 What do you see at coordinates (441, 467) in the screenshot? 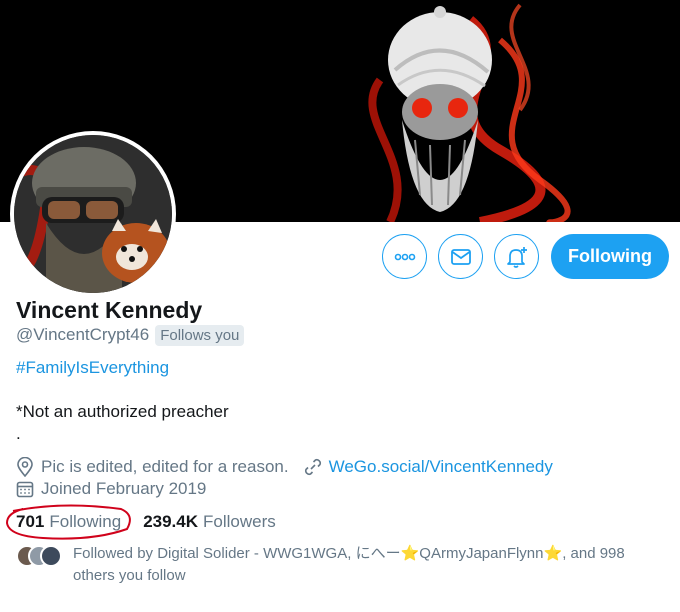
I see `website-link: WeGo.social/VincentKennedy` at bounding box center [441, 467].